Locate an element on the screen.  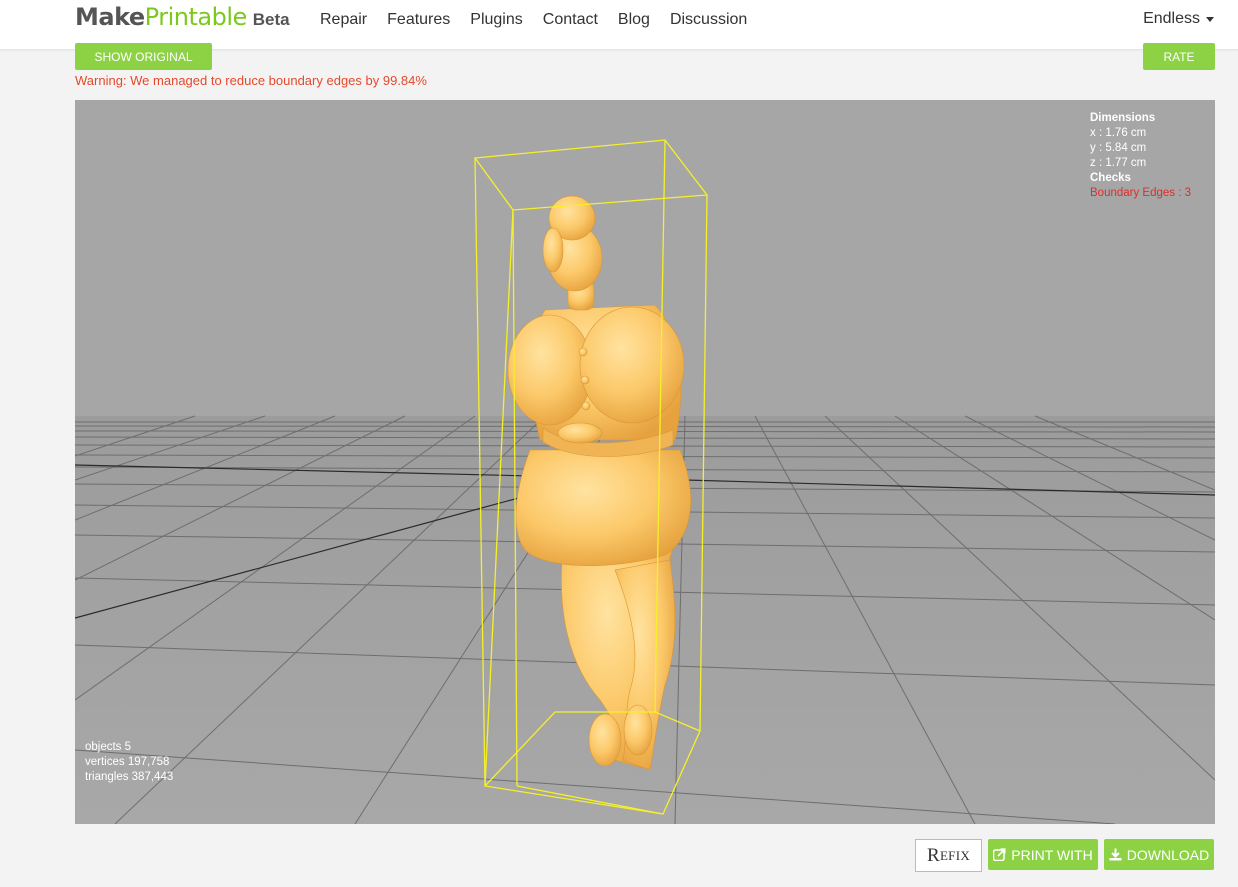
print-with-label: PRINT WITH is located at coordinates (1052, 854).